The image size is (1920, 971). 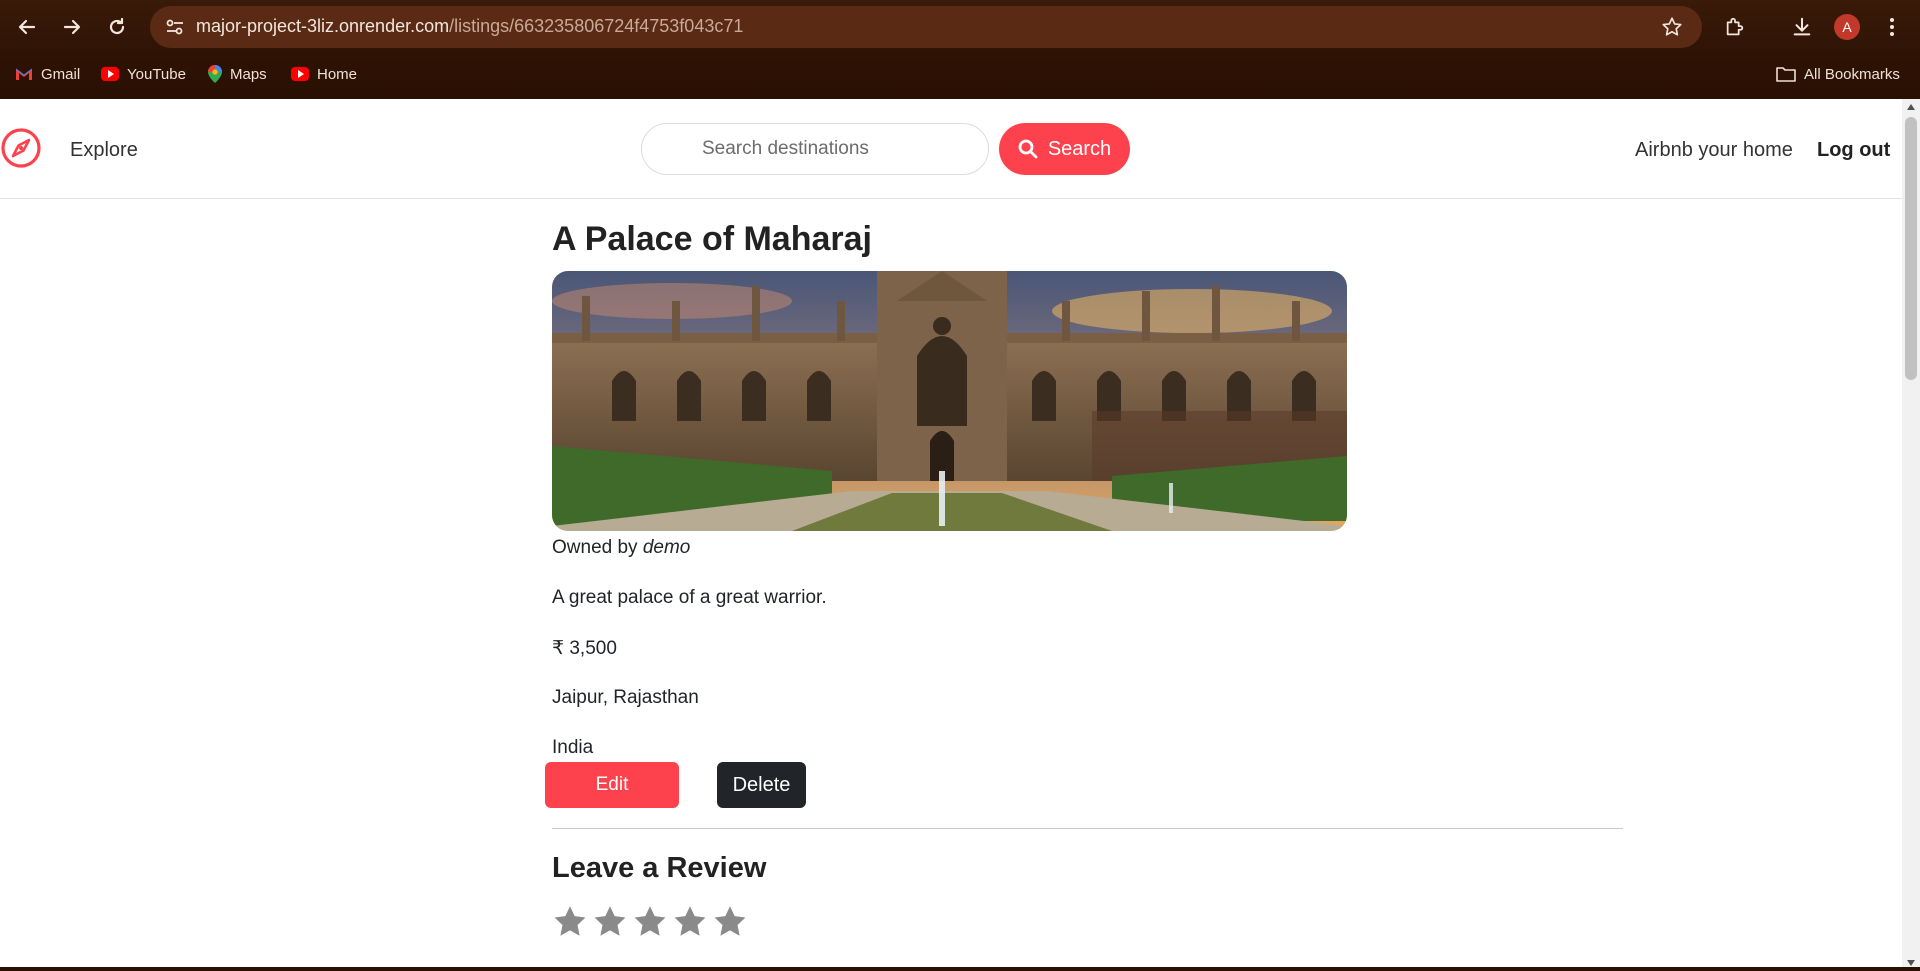 I want to click on search-icon, so click(x=1028, y=149).